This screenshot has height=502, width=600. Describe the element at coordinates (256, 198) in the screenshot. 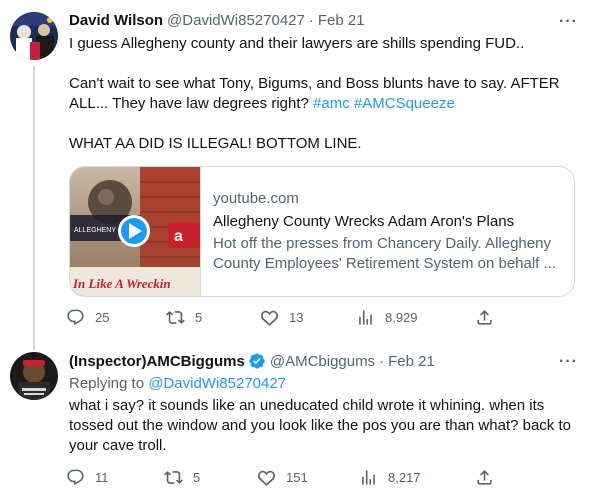

I see `card-domain: youtube.com` at that location.